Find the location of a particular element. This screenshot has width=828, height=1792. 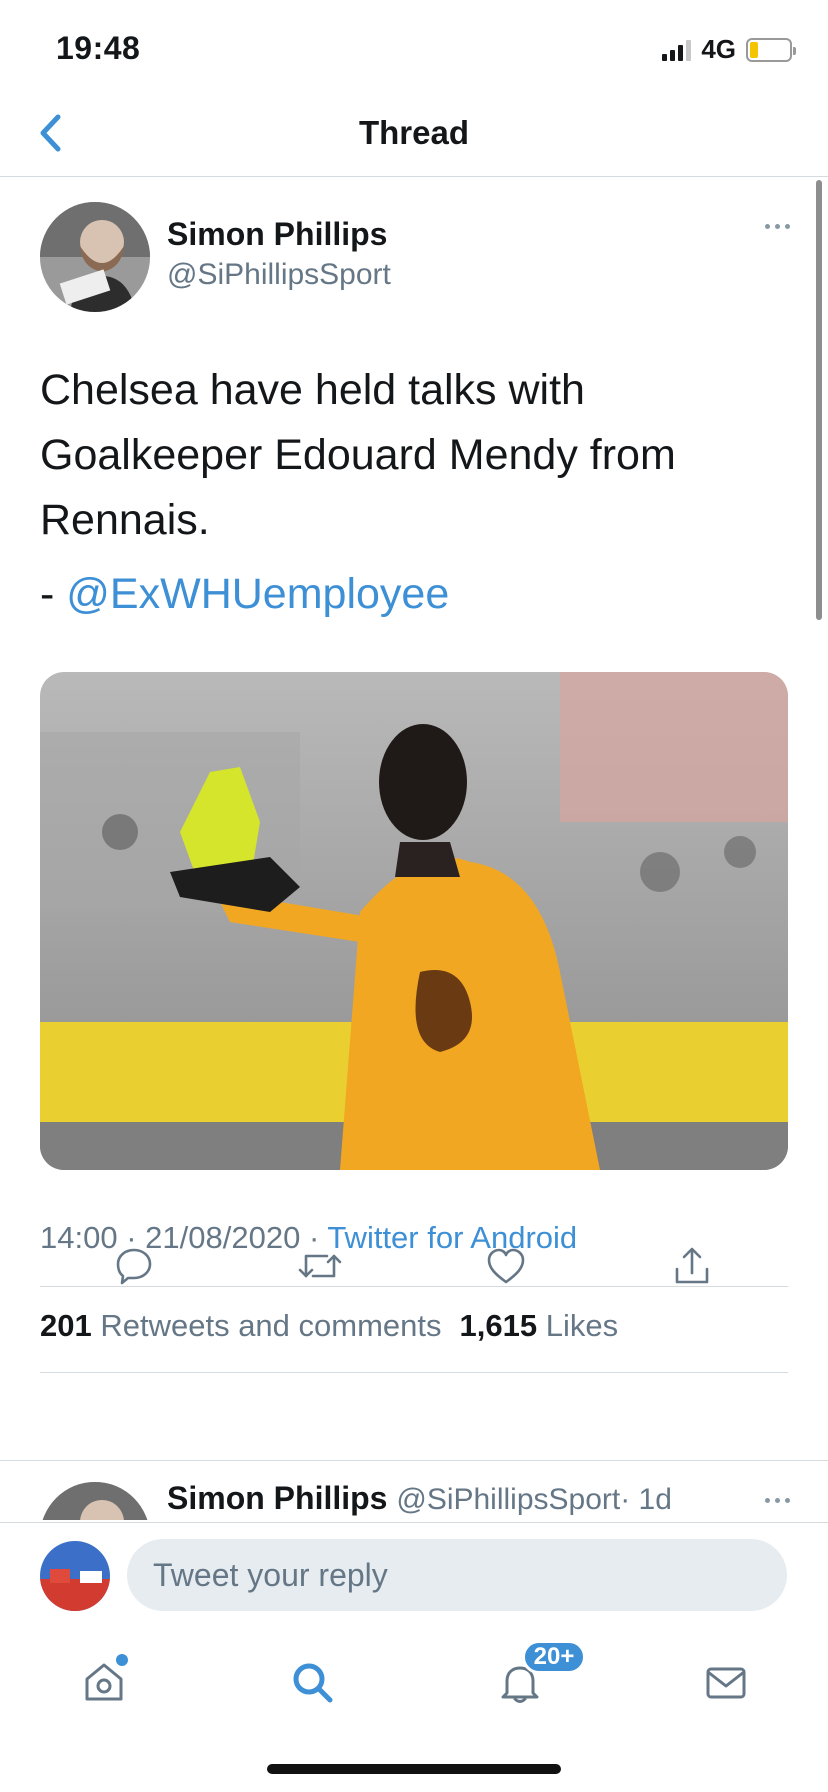

next-tweet-handle: @SiPhillipsSport is located at coordinates (508, 1499).